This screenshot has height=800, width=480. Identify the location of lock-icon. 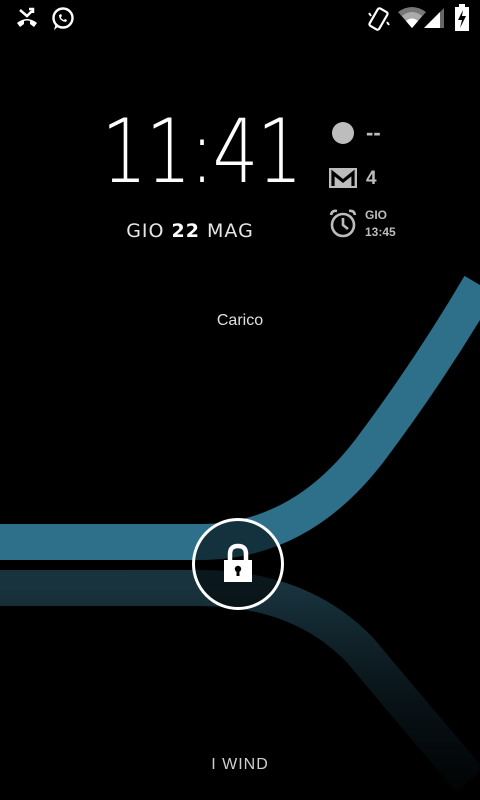
(238, 562).